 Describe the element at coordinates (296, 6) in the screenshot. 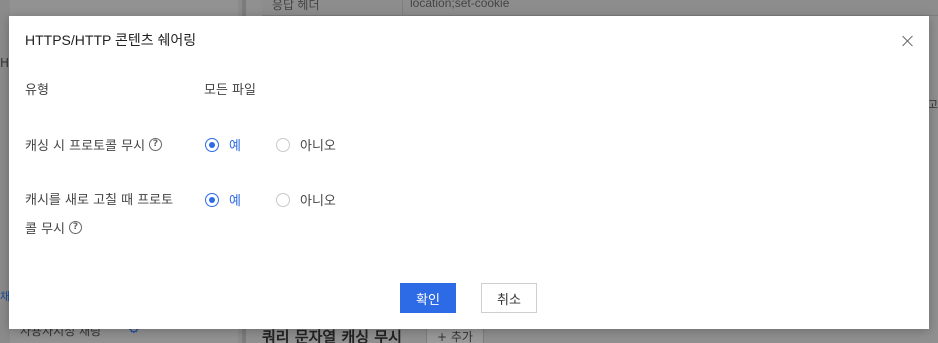

I see `background-table-cell: 응답 헤더` at that location.